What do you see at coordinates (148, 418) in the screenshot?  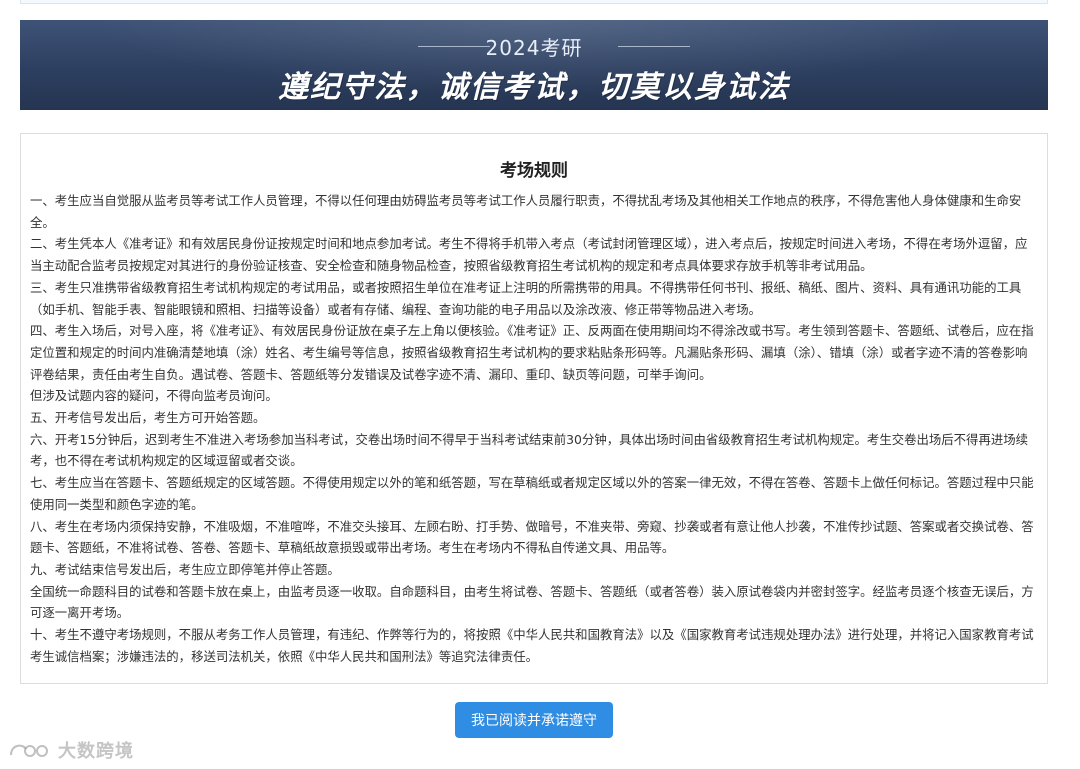 I see `rule-item: 五、开考信号发出后，考生方可开始答题。` at bounding box center [148, 418].